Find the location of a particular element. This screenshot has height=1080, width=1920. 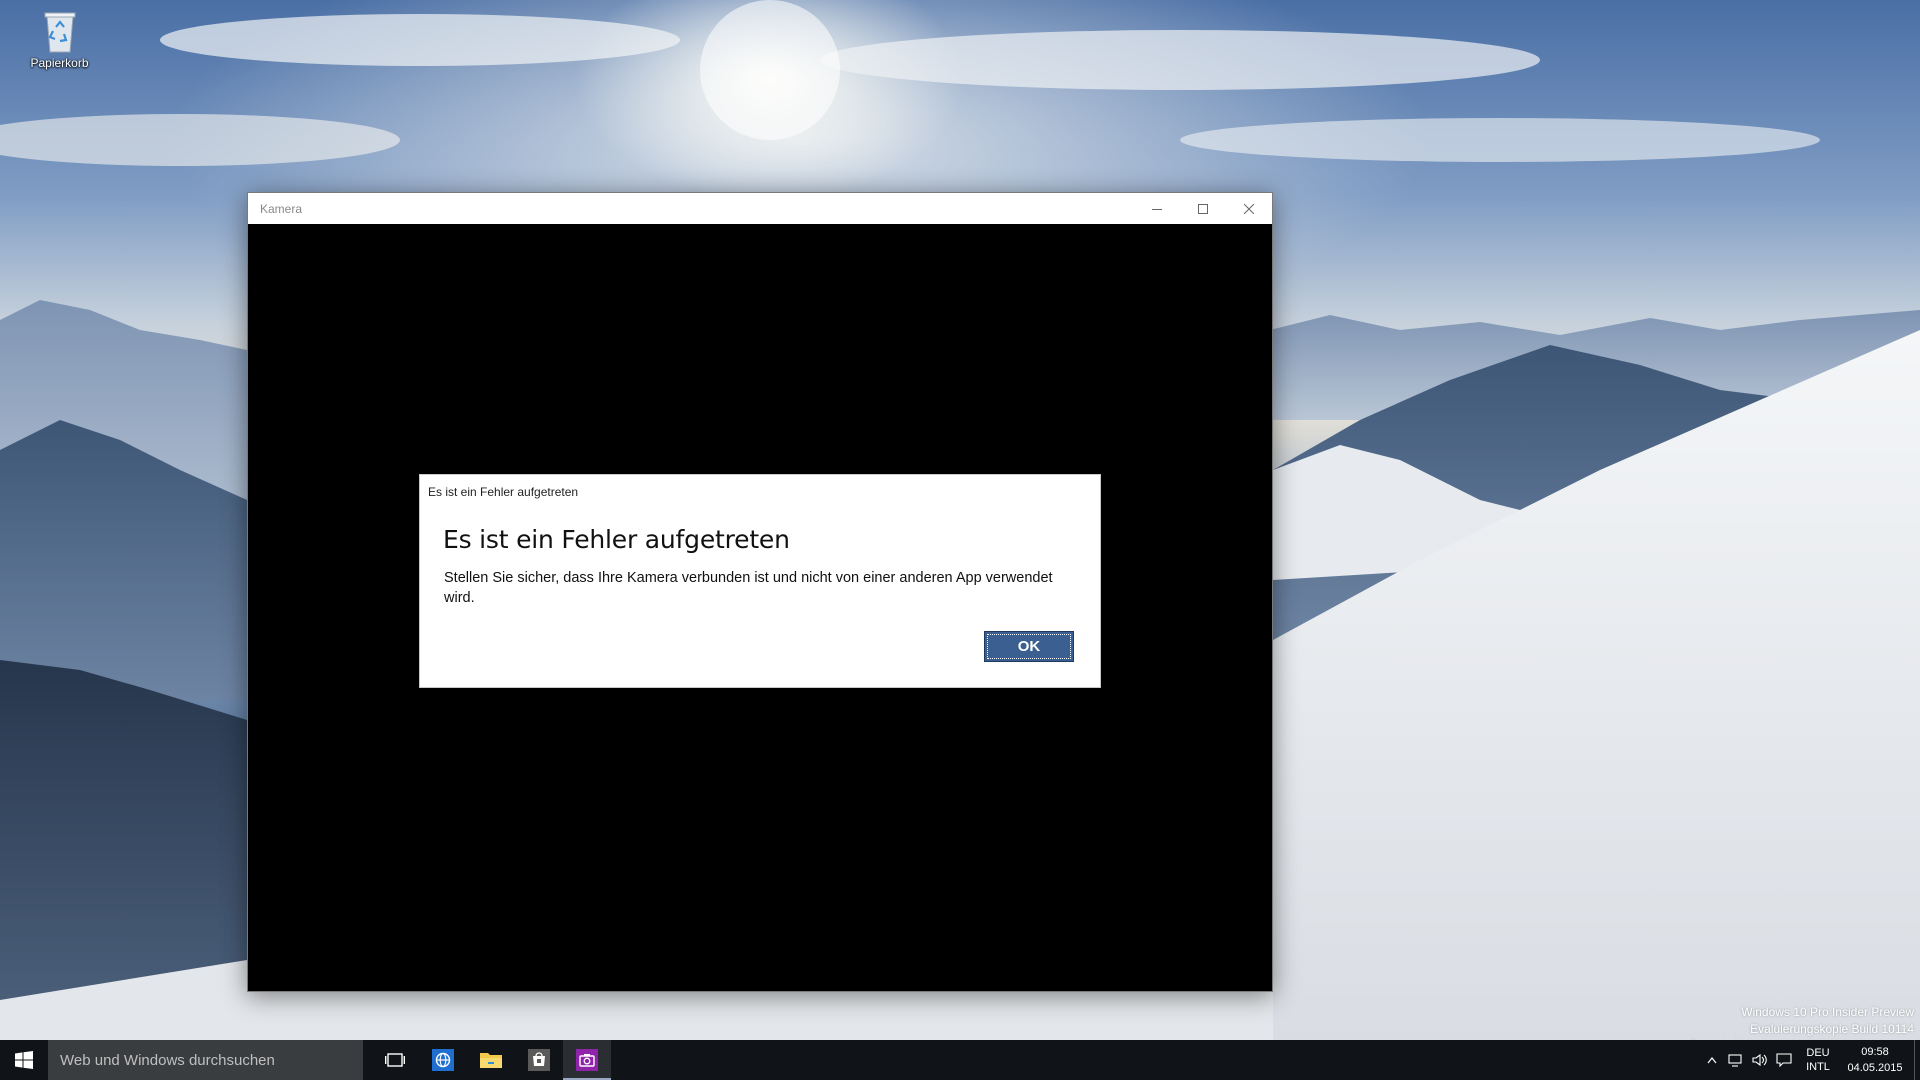

input-language: DEU INTL is located at coordinates (1818, 1060).